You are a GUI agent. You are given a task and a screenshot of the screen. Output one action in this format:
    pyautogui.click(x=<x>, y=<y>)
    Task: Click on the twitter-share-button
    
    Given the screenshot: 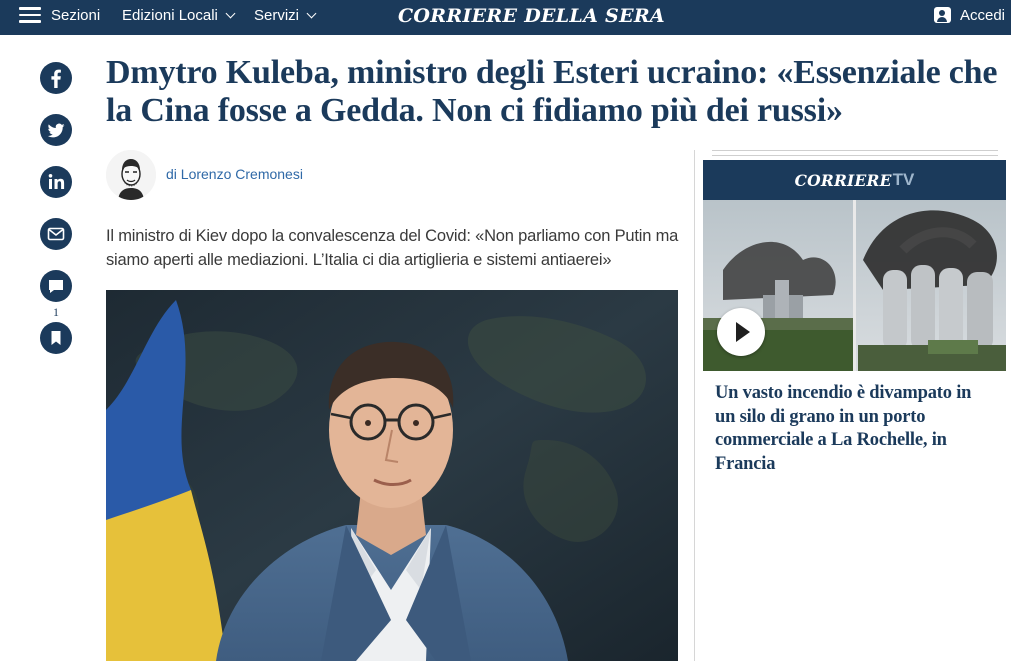 What is the action you would take?
    pyautogui.click(x=56, y=130)
    